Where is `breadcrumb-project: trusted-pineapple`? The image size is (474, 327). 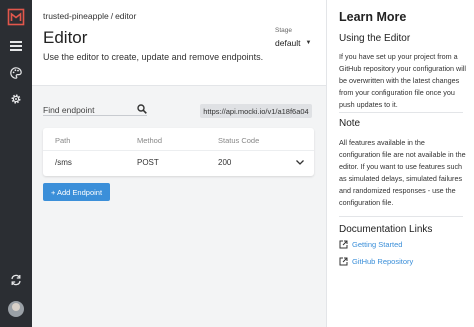
breadcrumb-project: trusted-pineapple is located at coordinates (76, 16).